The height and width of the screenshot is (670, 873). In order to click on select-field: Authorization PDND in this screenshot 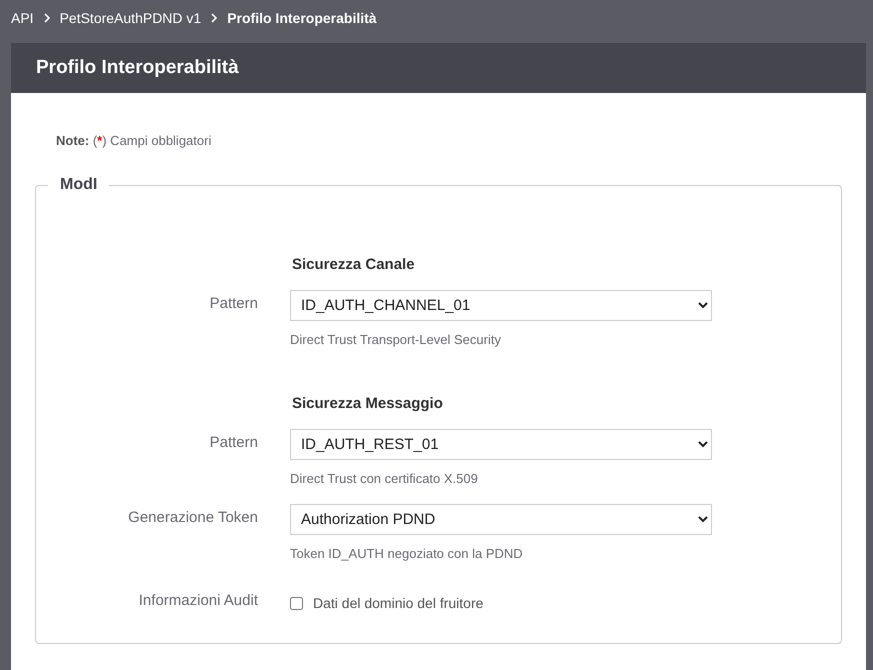, I will do `click(501, 519)`.